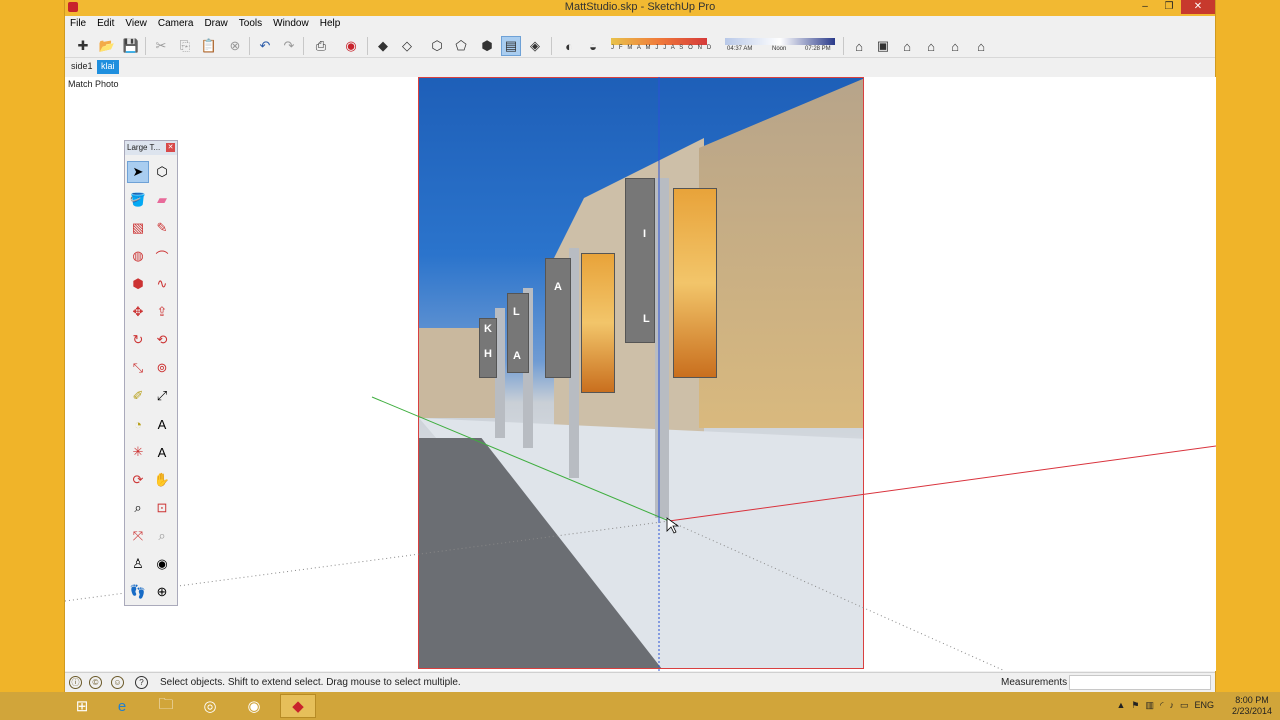 The width and height of the screenshot is (1280, 720). I want to click on paste-icon: 📋, so click(209, 46).